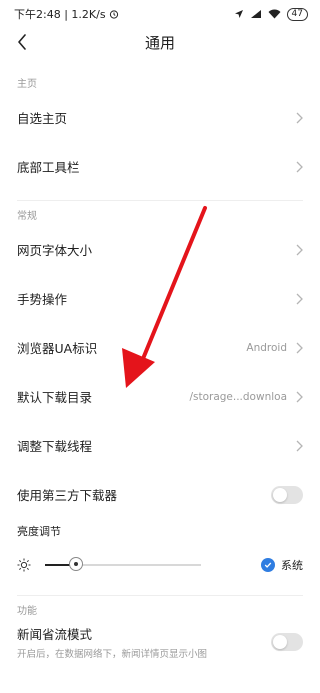 This screenshot has height=693, width=320. Describe the element at coordinates (42, 299) in the screenshot. I see `setting-label: 手势操作` at that location.